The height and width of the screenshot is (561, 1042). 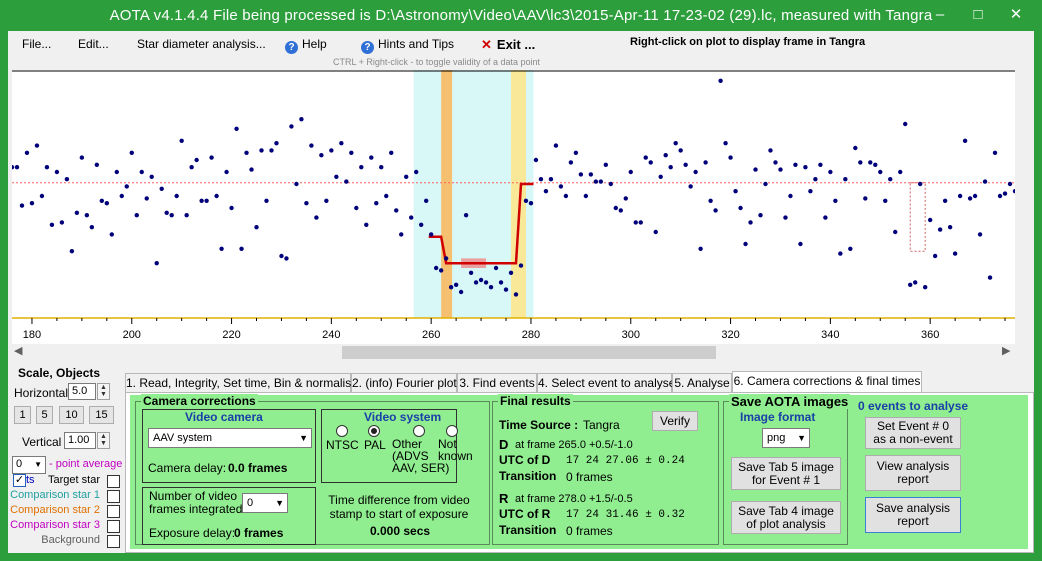 I want to click on ntsc-radio, so click(x=342, y=431).